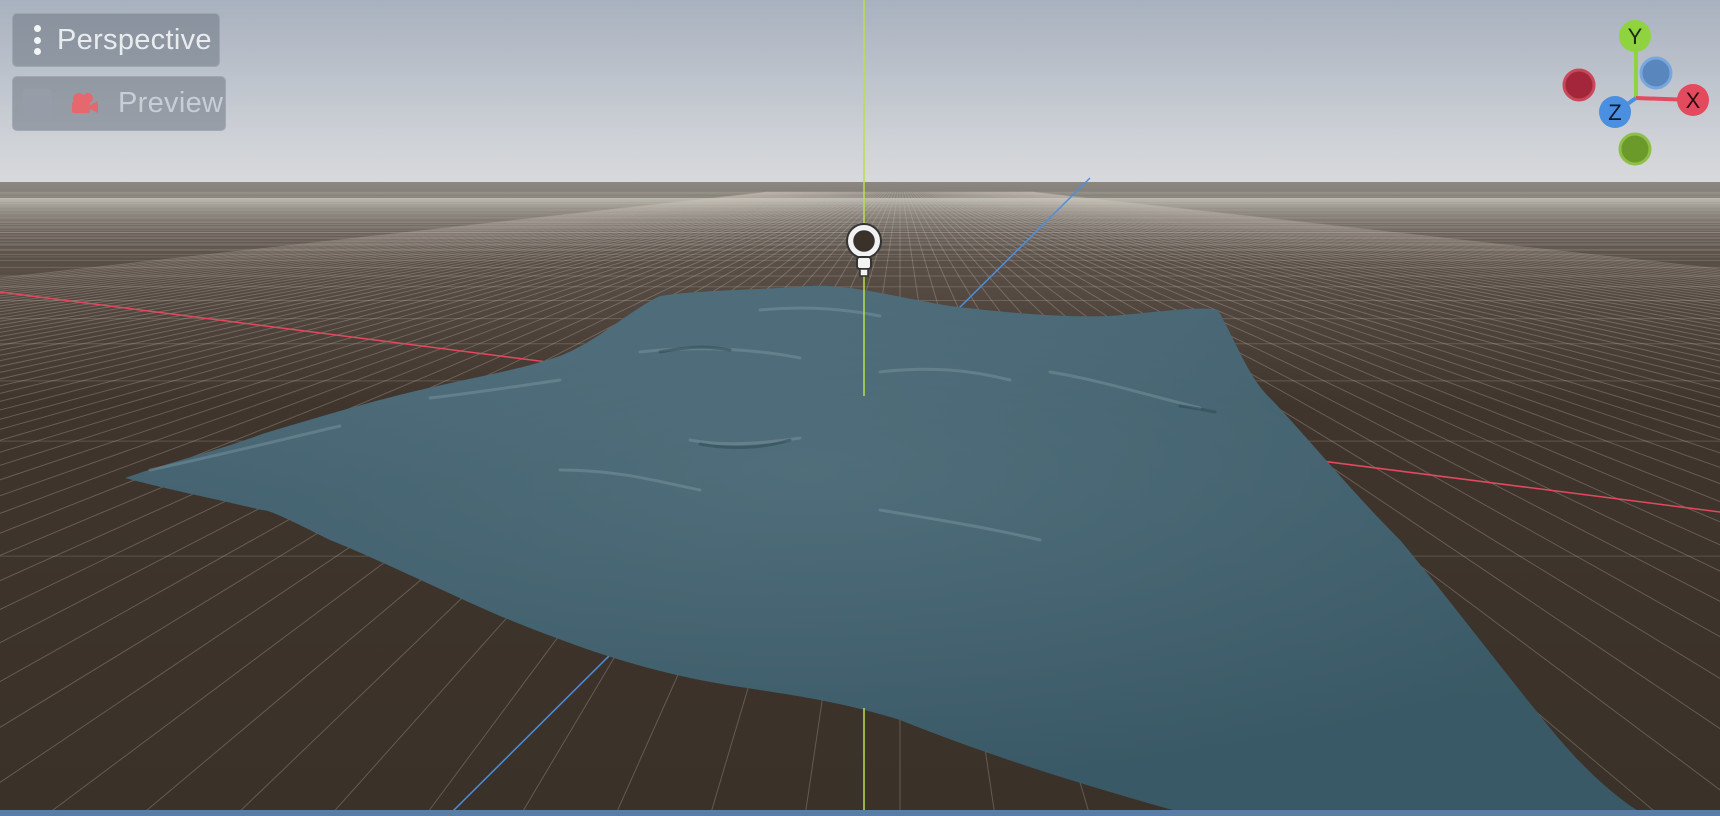 The height and width of the screenshot is (816, 1720). I want to click on gizmo-neg-x-handle, so click(1579, 85).